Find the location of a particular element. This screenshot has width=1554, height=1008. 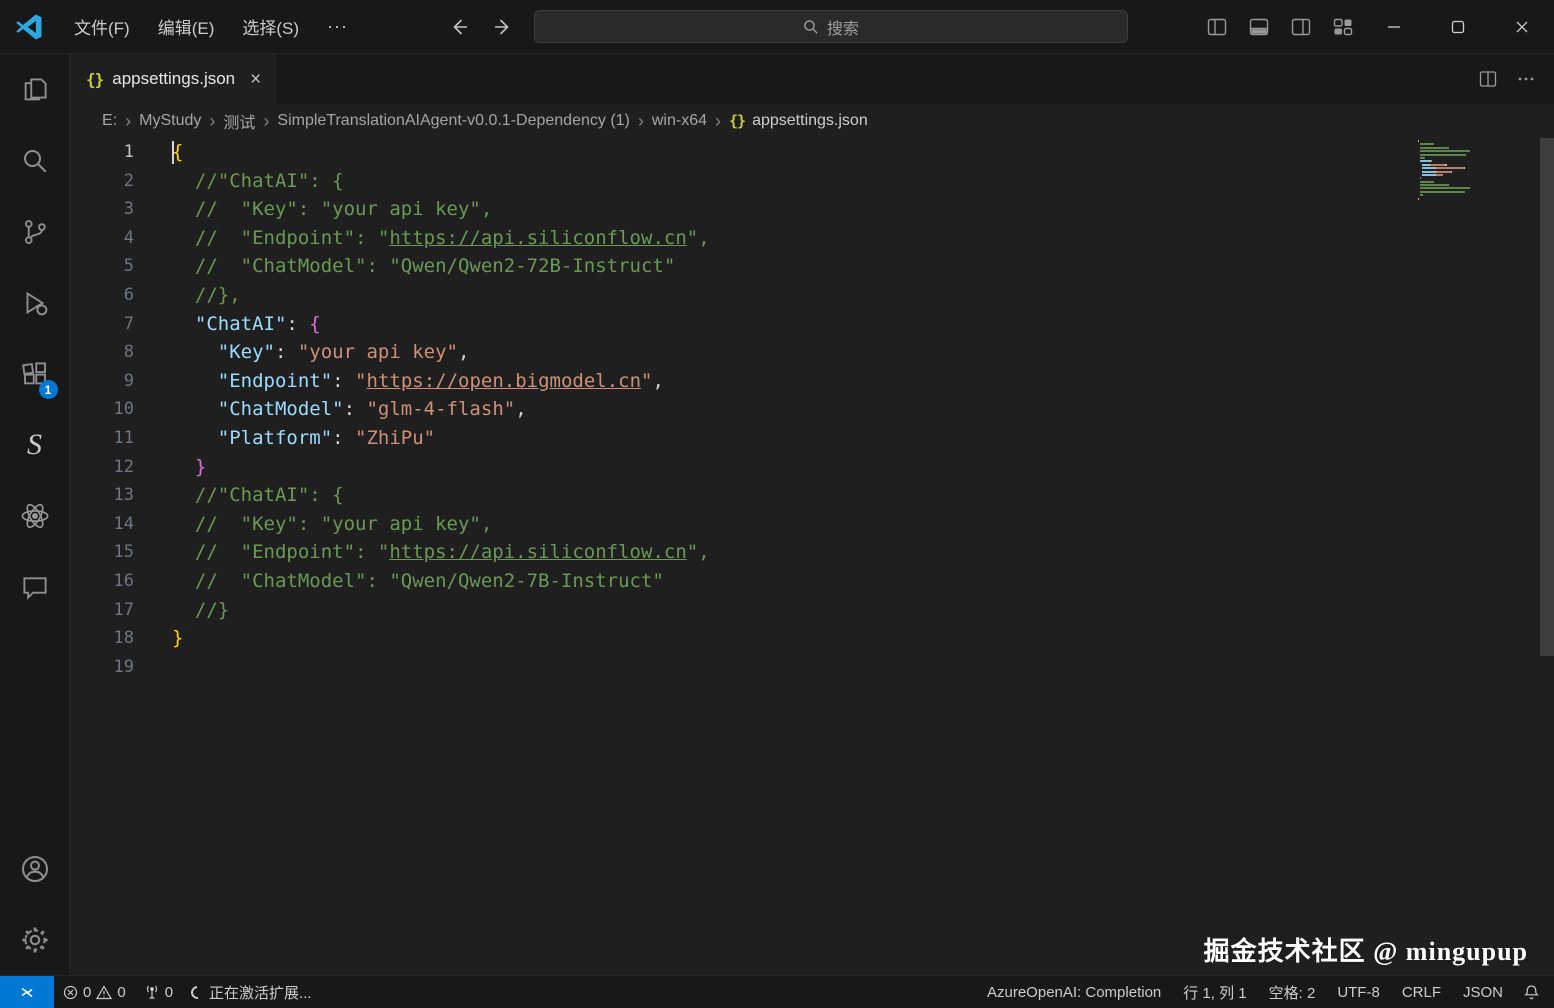

loading-spinner-icon is located at coordinates (197, 992).